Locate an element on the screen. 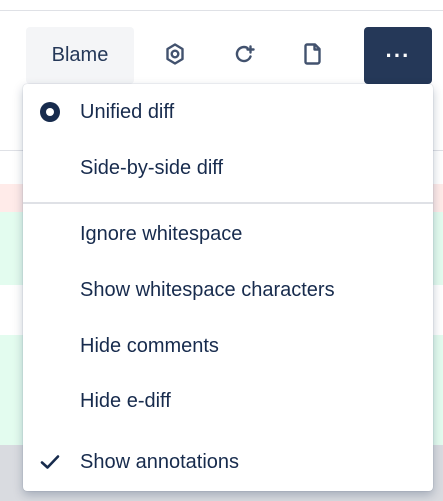 The height and width of the screenshot is (501, 443). refresh-icon is located at coordinates (244, 55).